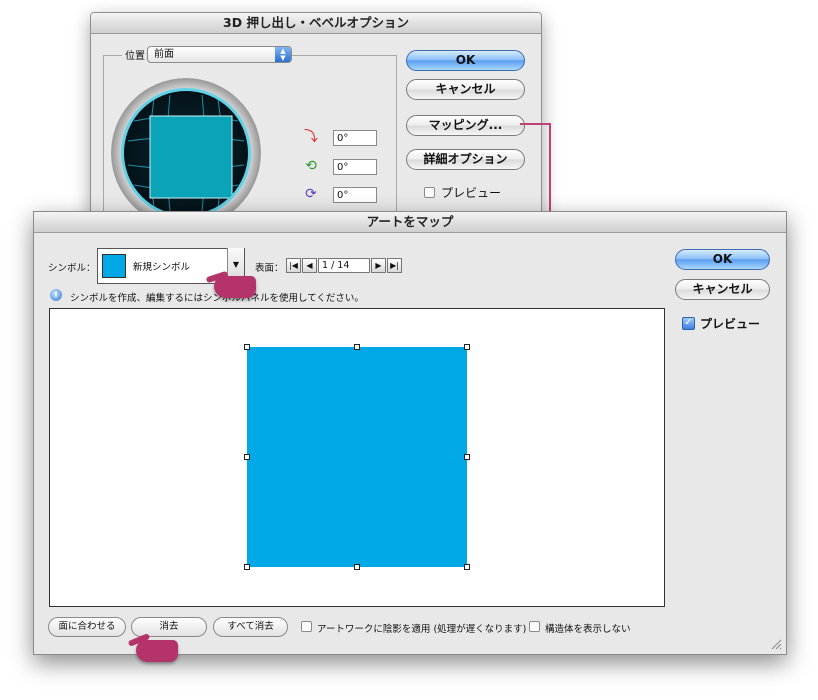  Describe the element at coordinates (722, 259) in the screenshot. I see `front-ok-button: OK` at that location.